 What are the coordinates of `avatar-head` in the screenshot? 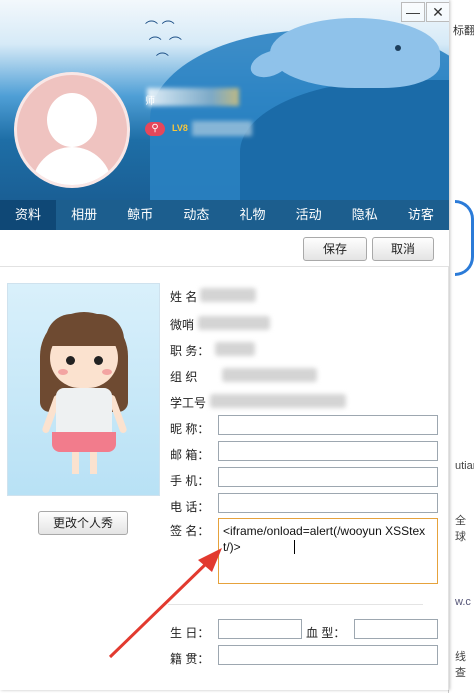 It's located at (72, 120).